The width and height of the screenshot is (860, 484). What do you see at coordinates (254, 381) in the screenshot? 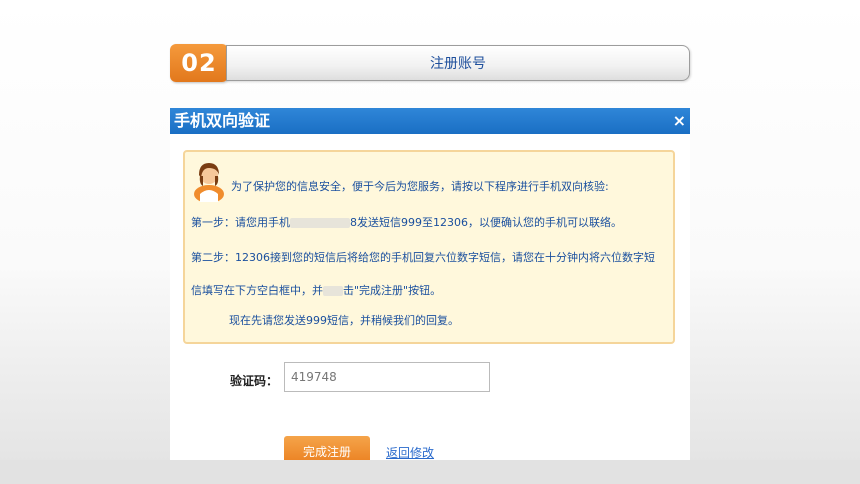
I see `verification-code-label: 验证码：` at bounding box center [254, 381].